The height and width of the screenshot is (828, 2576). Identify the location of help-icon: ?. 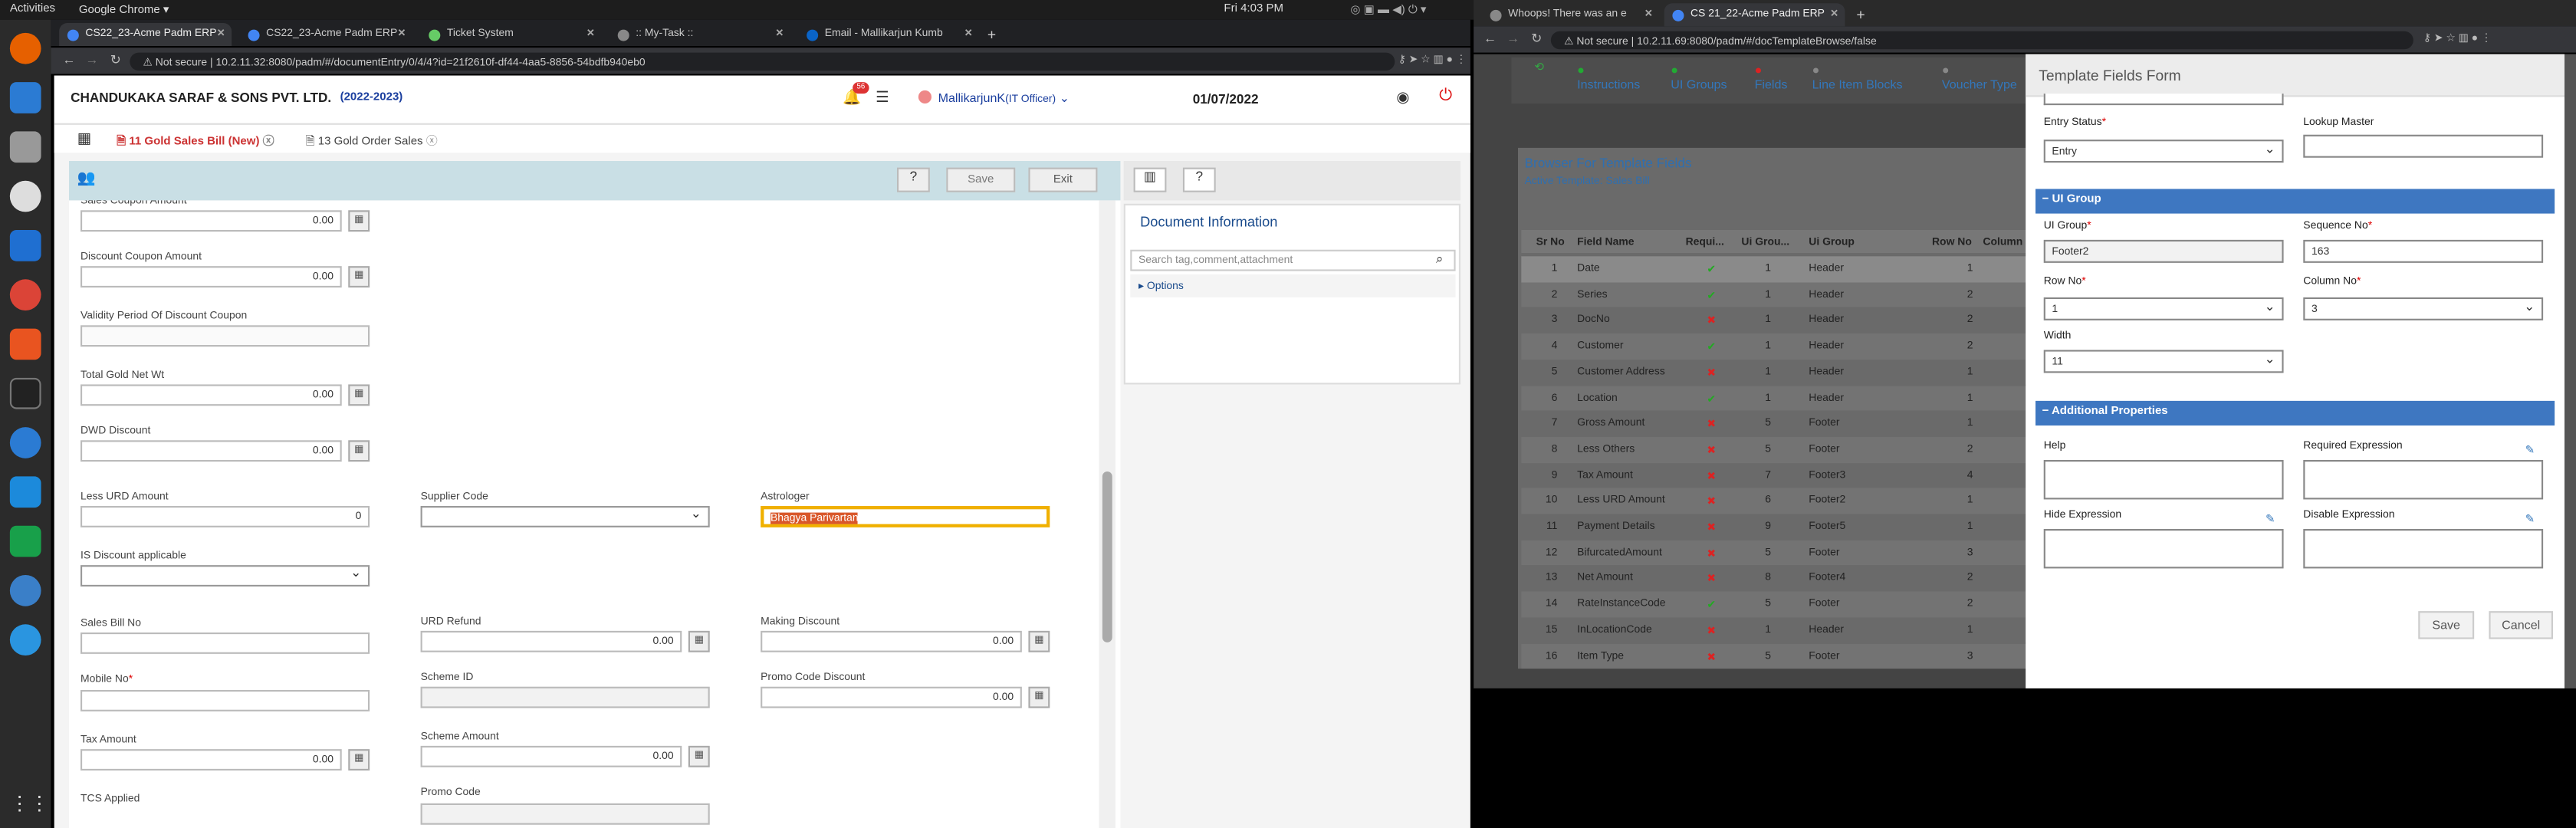
(913, 179).